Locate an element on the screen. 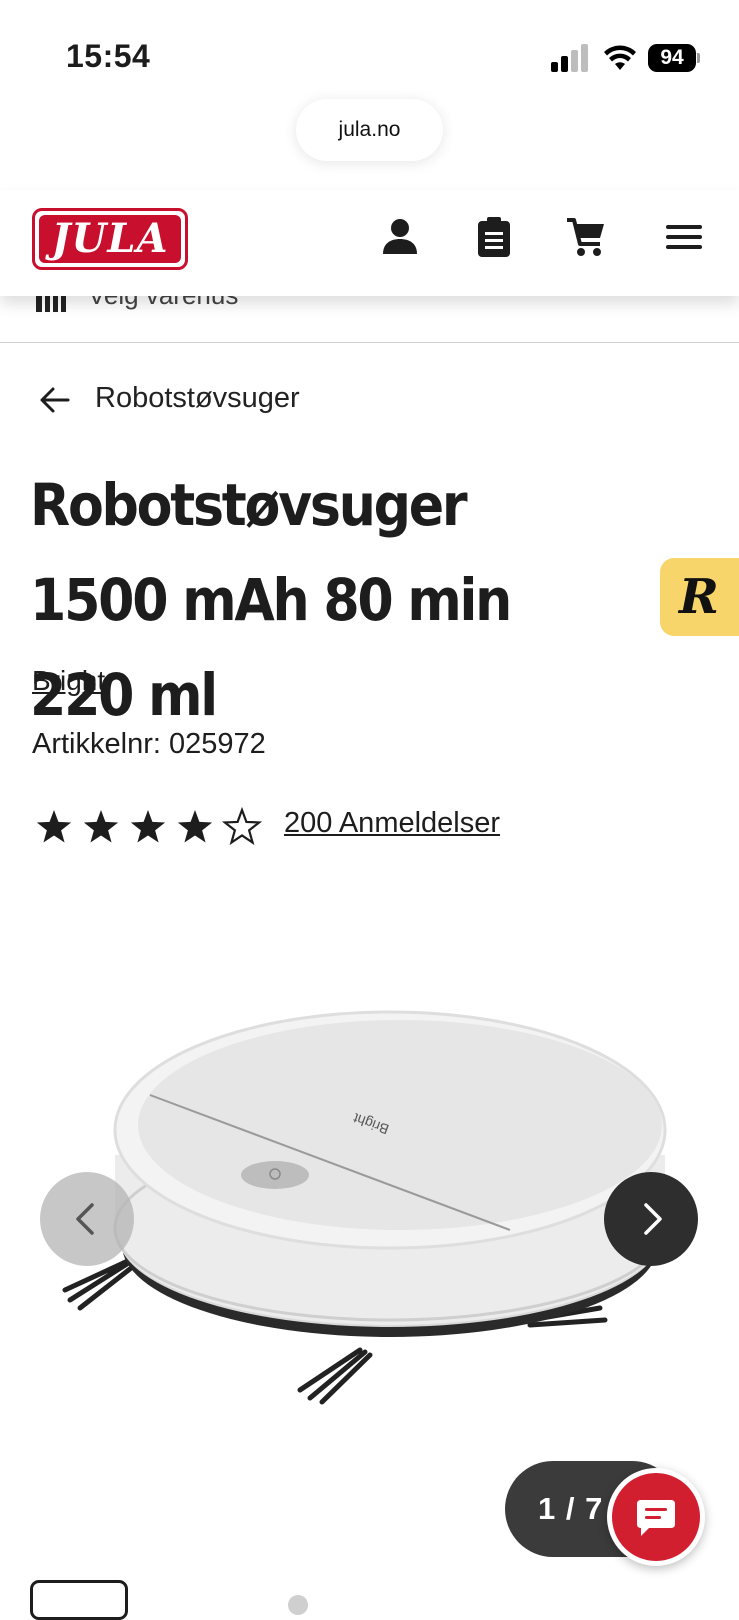 This screenshot has height=1620, width=739. site-header: JULA is located at coordinates (369, 243).